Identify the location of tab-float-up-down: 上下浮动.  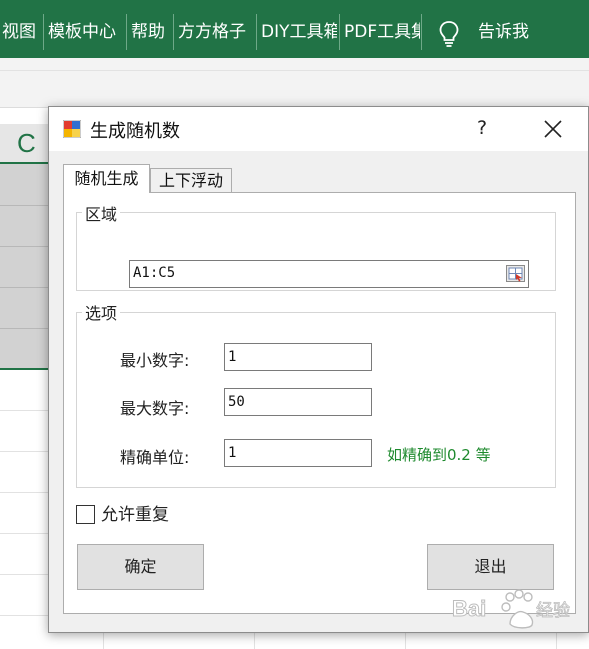
(191, 180).